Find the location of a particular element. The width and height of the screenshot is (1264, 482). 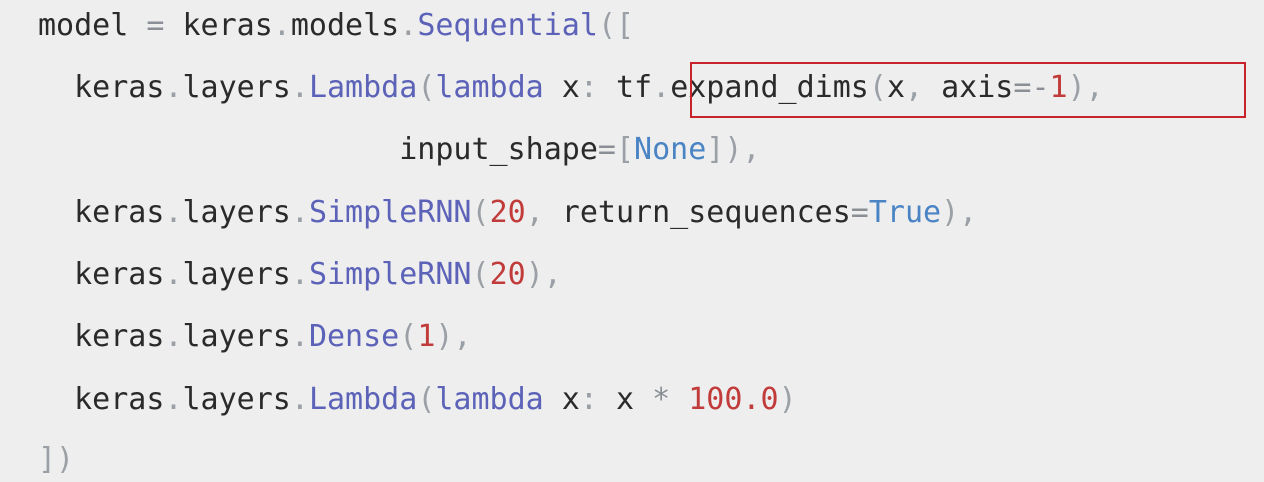

code-token: - is located at coordinates (1040, 87).